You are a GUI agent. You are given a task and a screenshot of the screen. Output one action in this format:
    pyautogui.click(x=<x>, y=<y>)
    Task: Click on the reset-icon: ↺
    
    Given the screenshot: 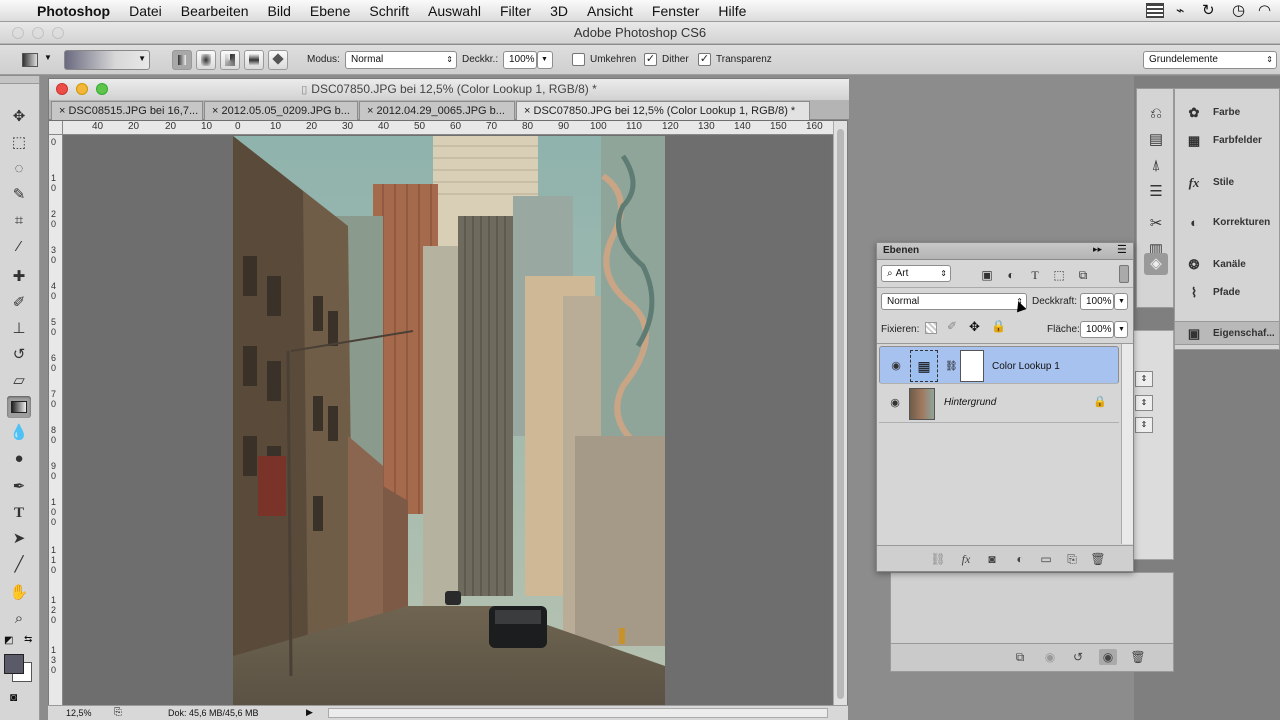 What is the action you would take?
    pyautogui.click(x=1078, y=657)
    